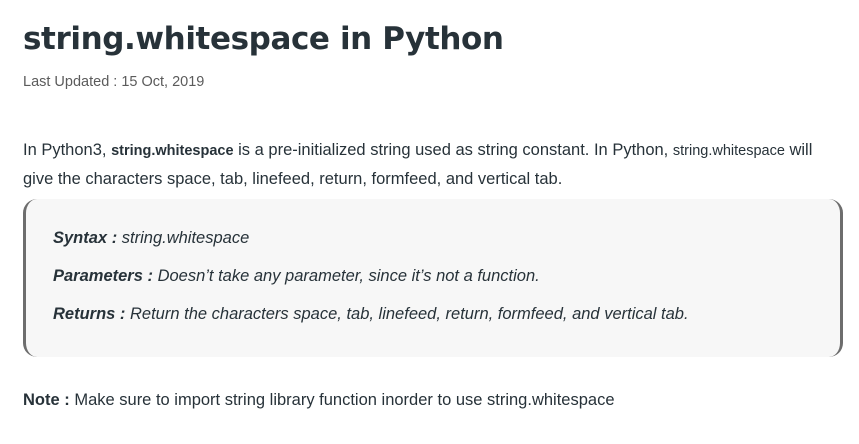  I want to click on syntax-line: Syntax : string.whitespace, so click(151, 238).